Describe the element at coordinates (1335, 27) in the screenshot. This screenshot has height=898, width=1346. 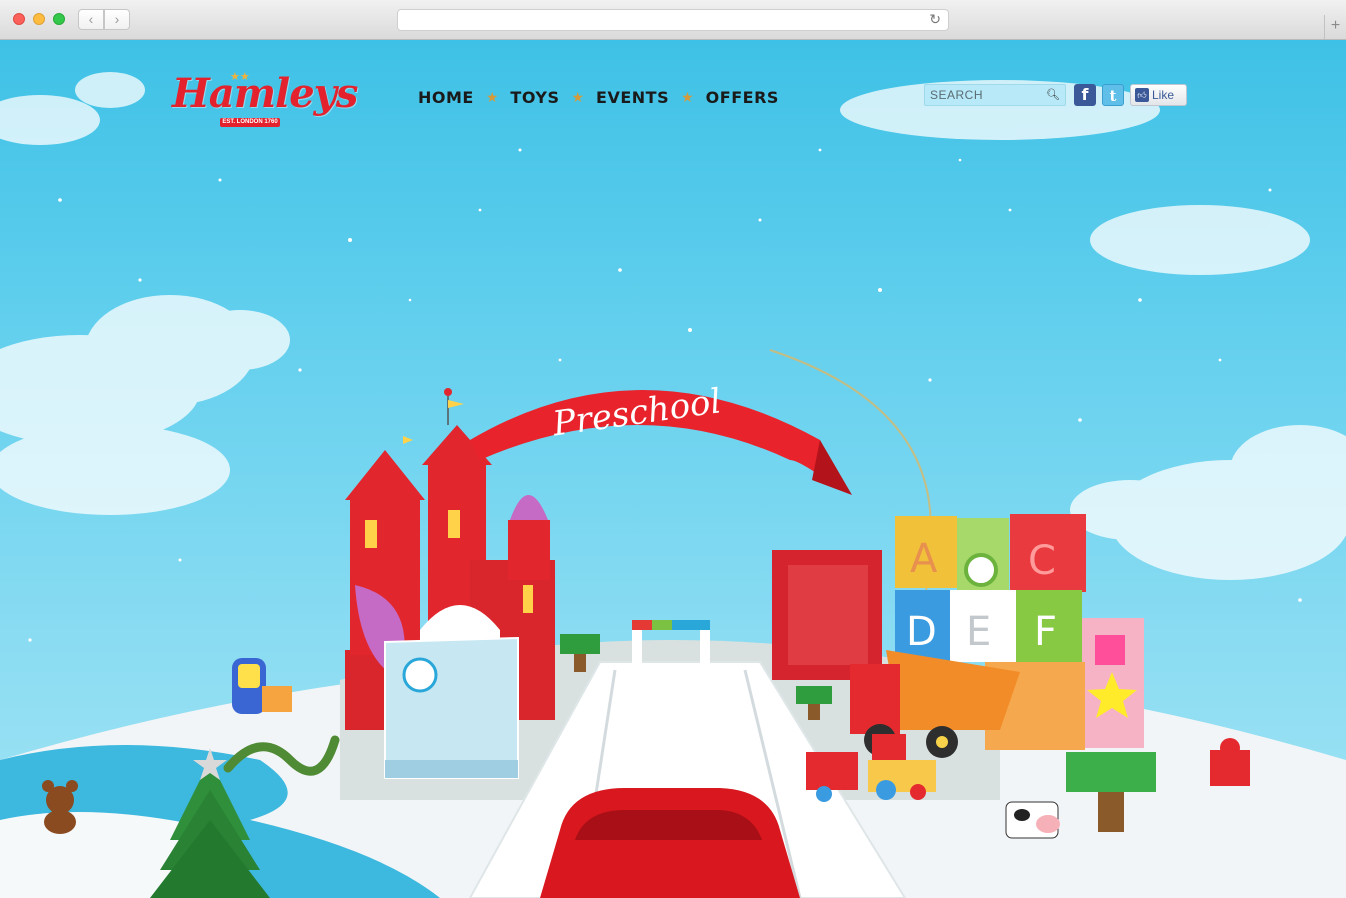
I see `new-tab-button: +` at that location.